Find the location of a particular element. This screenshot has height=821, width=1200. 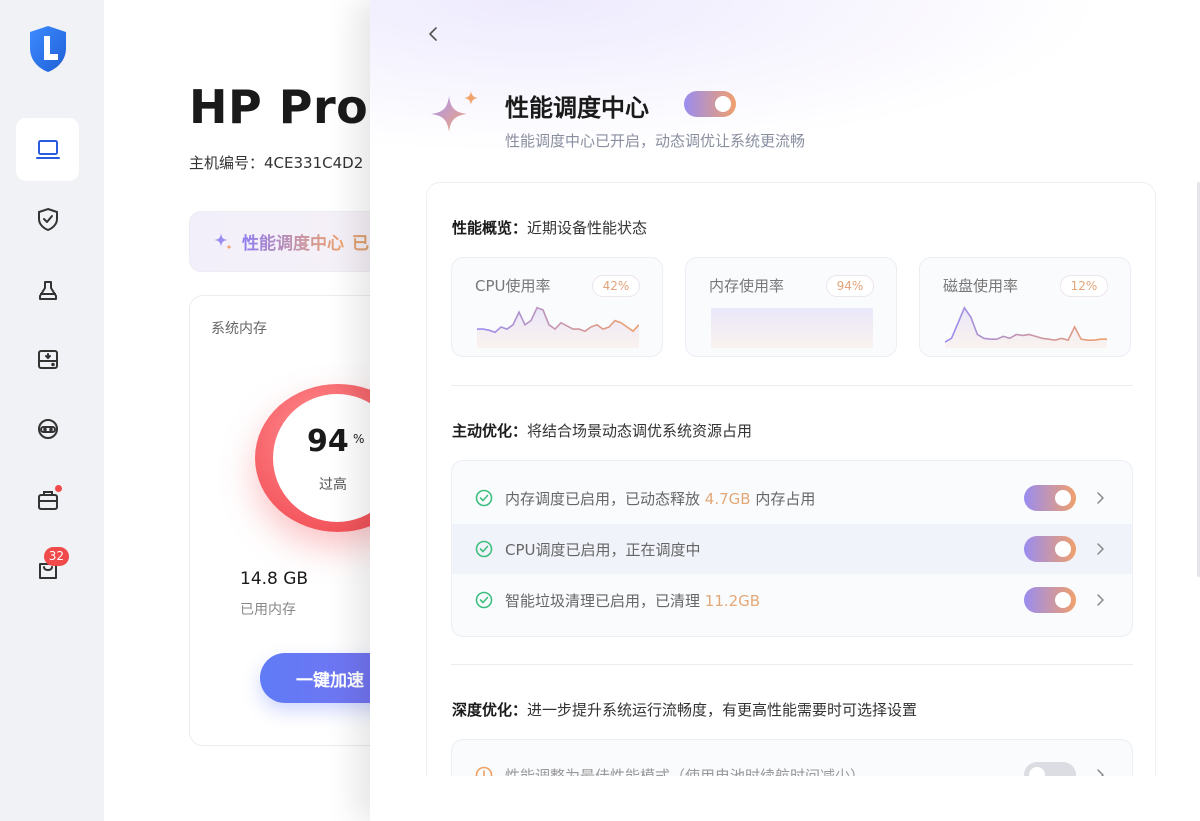

used-memory-value: 14.8 GB is located at coordinates (274, 579).